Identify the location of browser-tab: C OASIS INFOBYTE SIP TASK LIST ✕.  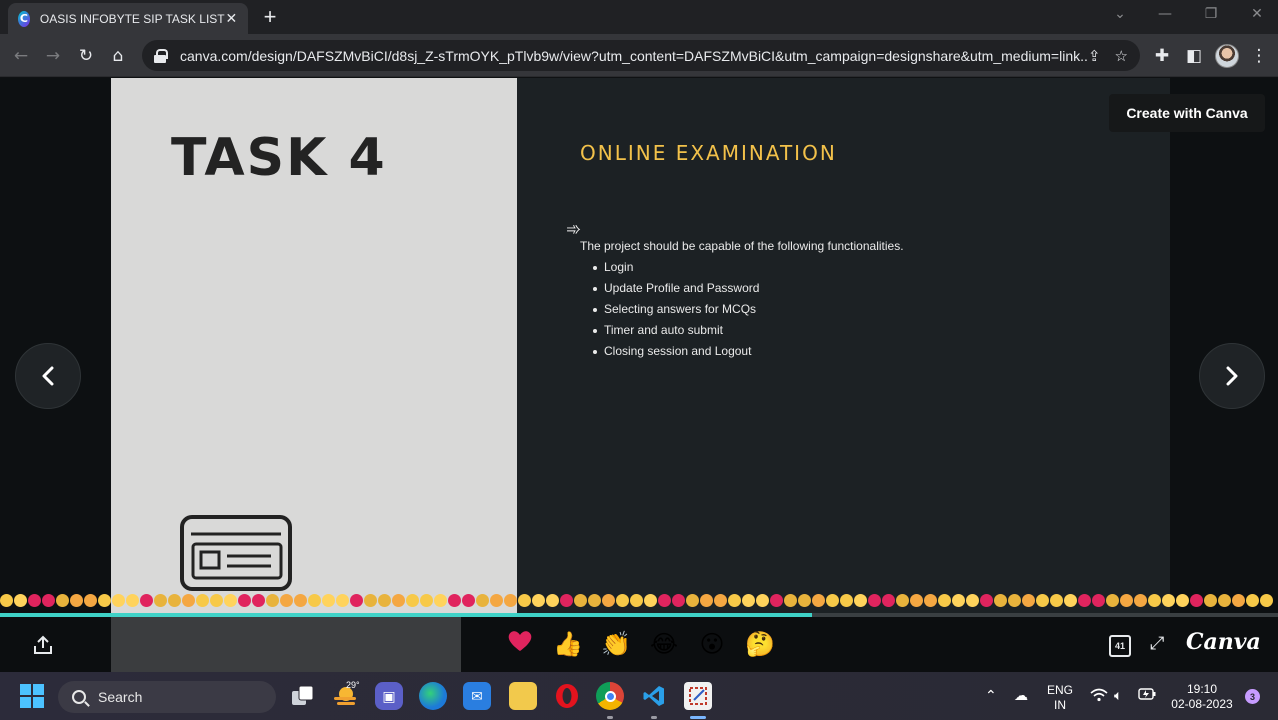
(128, 18).